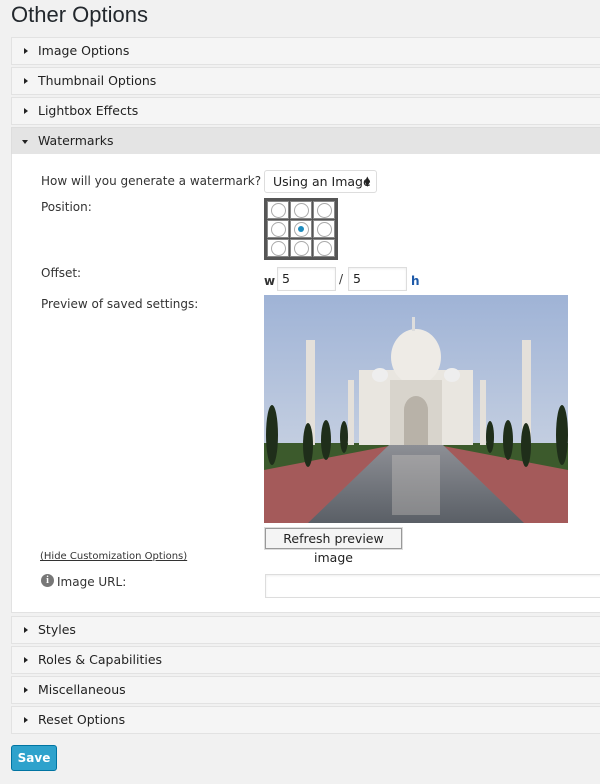 This screenshot has width=600, height=784. What do you see at coordinates (305, 720) in the screenshot?
I see `section-reset-options: Reset Options` at bounding box center [305, 720].